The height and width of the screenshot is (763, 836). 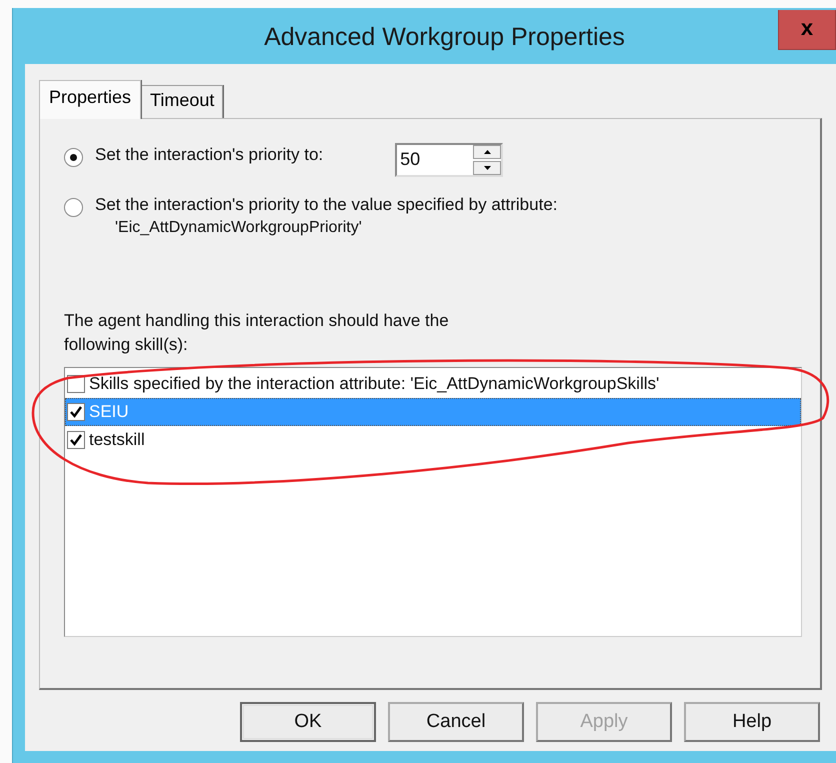 What do you see at coordinates (257, 333) in the screenshot?
I see `skills-label: The agent handling this interaction should have the following skill(s):` at bounding box center [257, 333].